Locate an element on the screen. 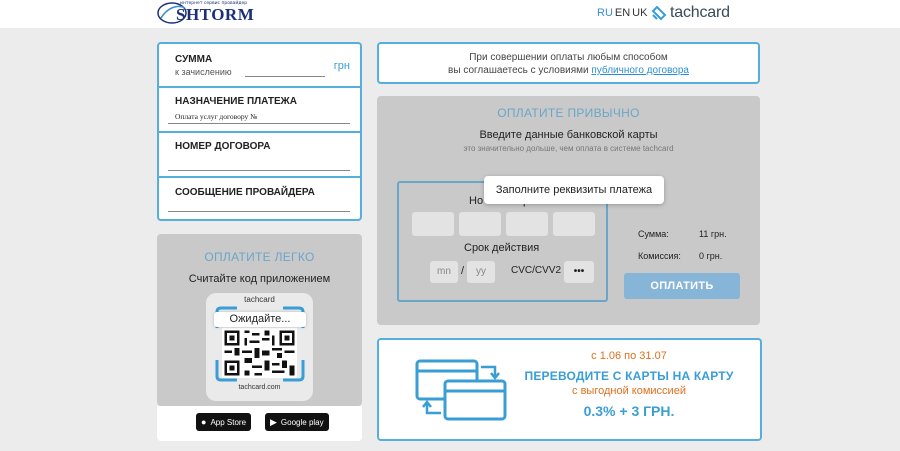 Image resolution: width=900 pixels, height=451 pixels. sum-value: 11 грн. is located at coordinates (713, 234).